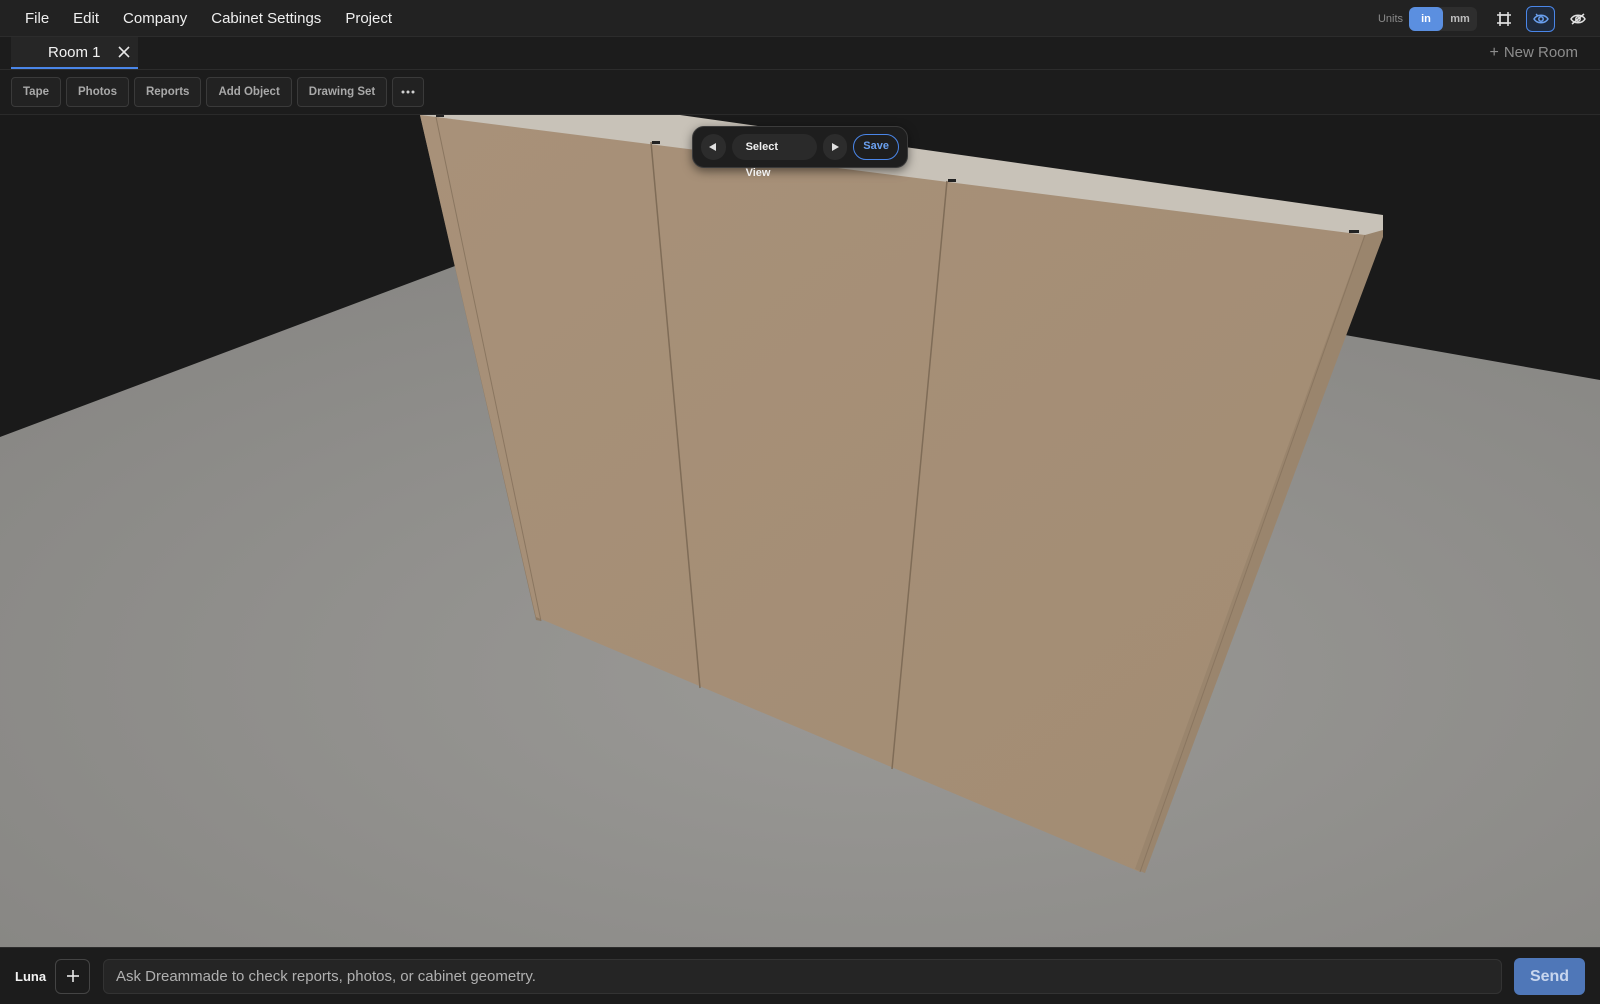 The image size is (1600, 1004). Describe the element at coordinates (86, 18) in the screenshot. I see `menu-edit: Edit` at that location.